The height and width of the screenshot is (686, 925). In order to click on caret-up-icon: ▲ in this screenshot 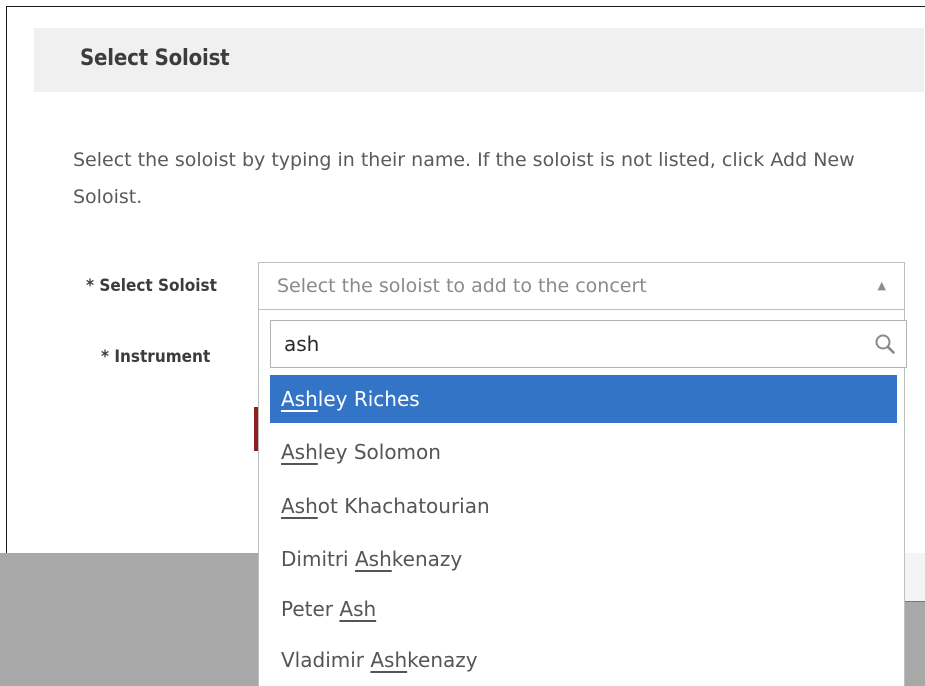, I will do `click(882, 285)`.